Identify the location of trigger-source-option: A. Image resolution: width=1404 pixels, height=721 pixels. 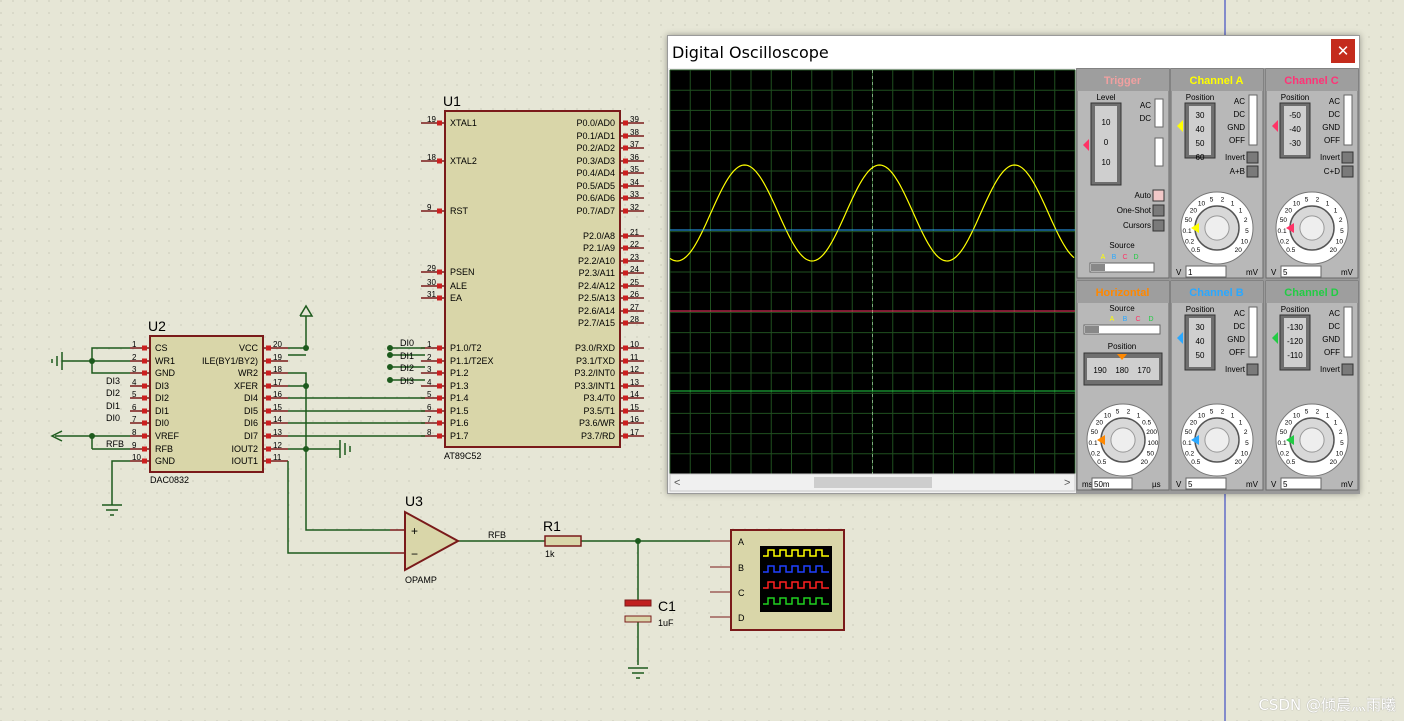
(1103, 257).